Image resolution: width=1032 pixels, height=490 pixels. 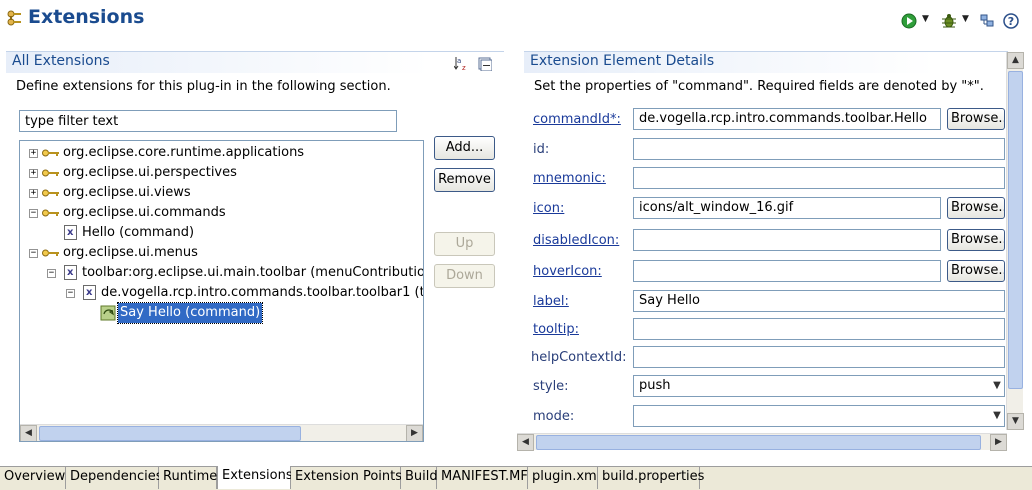 I want to click on tab-runtime: Runtime, so click(x=188, y=478).